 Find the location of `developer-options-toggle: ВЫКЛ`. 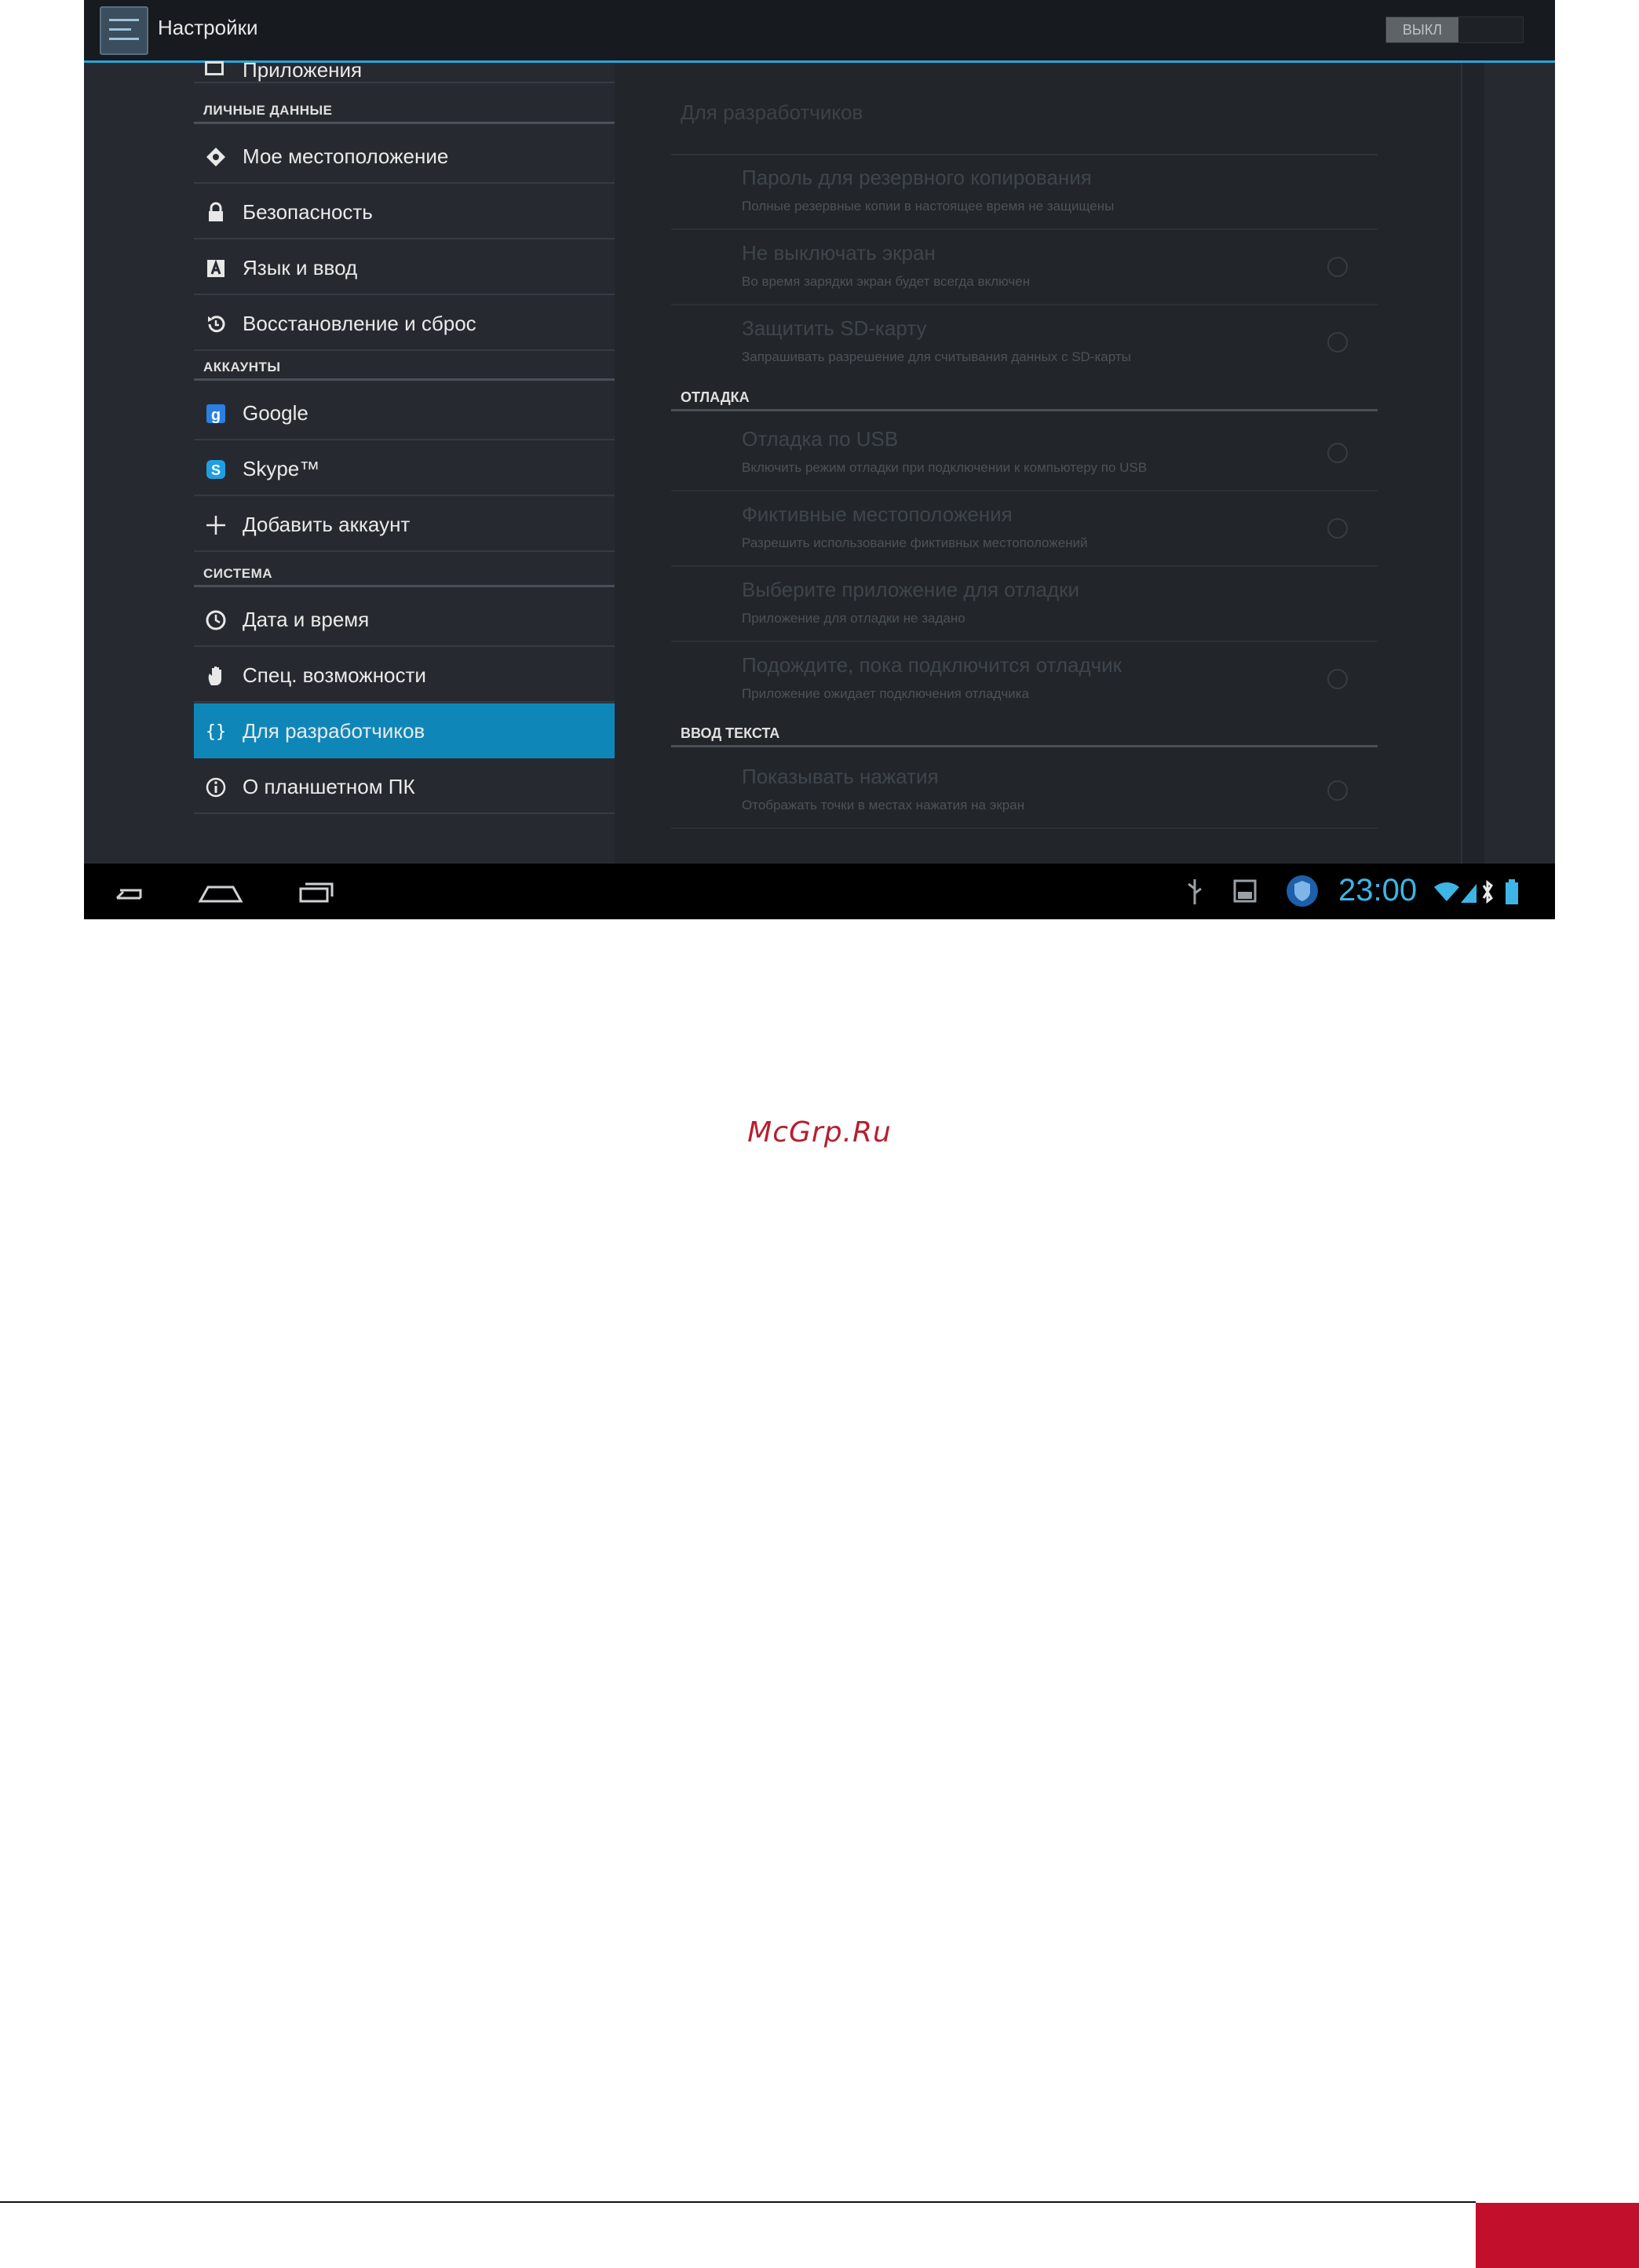

developer-options-toggle: ВЫКЛ is located at coordinates (1454, 29).